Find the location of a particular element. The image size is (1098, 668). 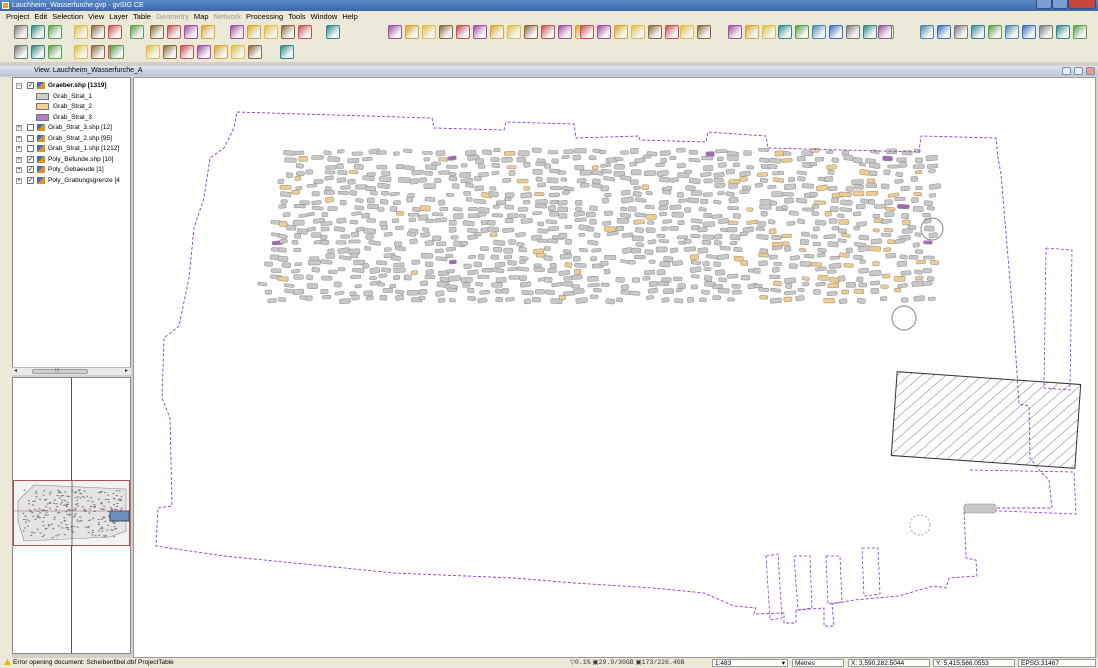

toolbar1-tool-31-icon is located at coordinates (604, 32).